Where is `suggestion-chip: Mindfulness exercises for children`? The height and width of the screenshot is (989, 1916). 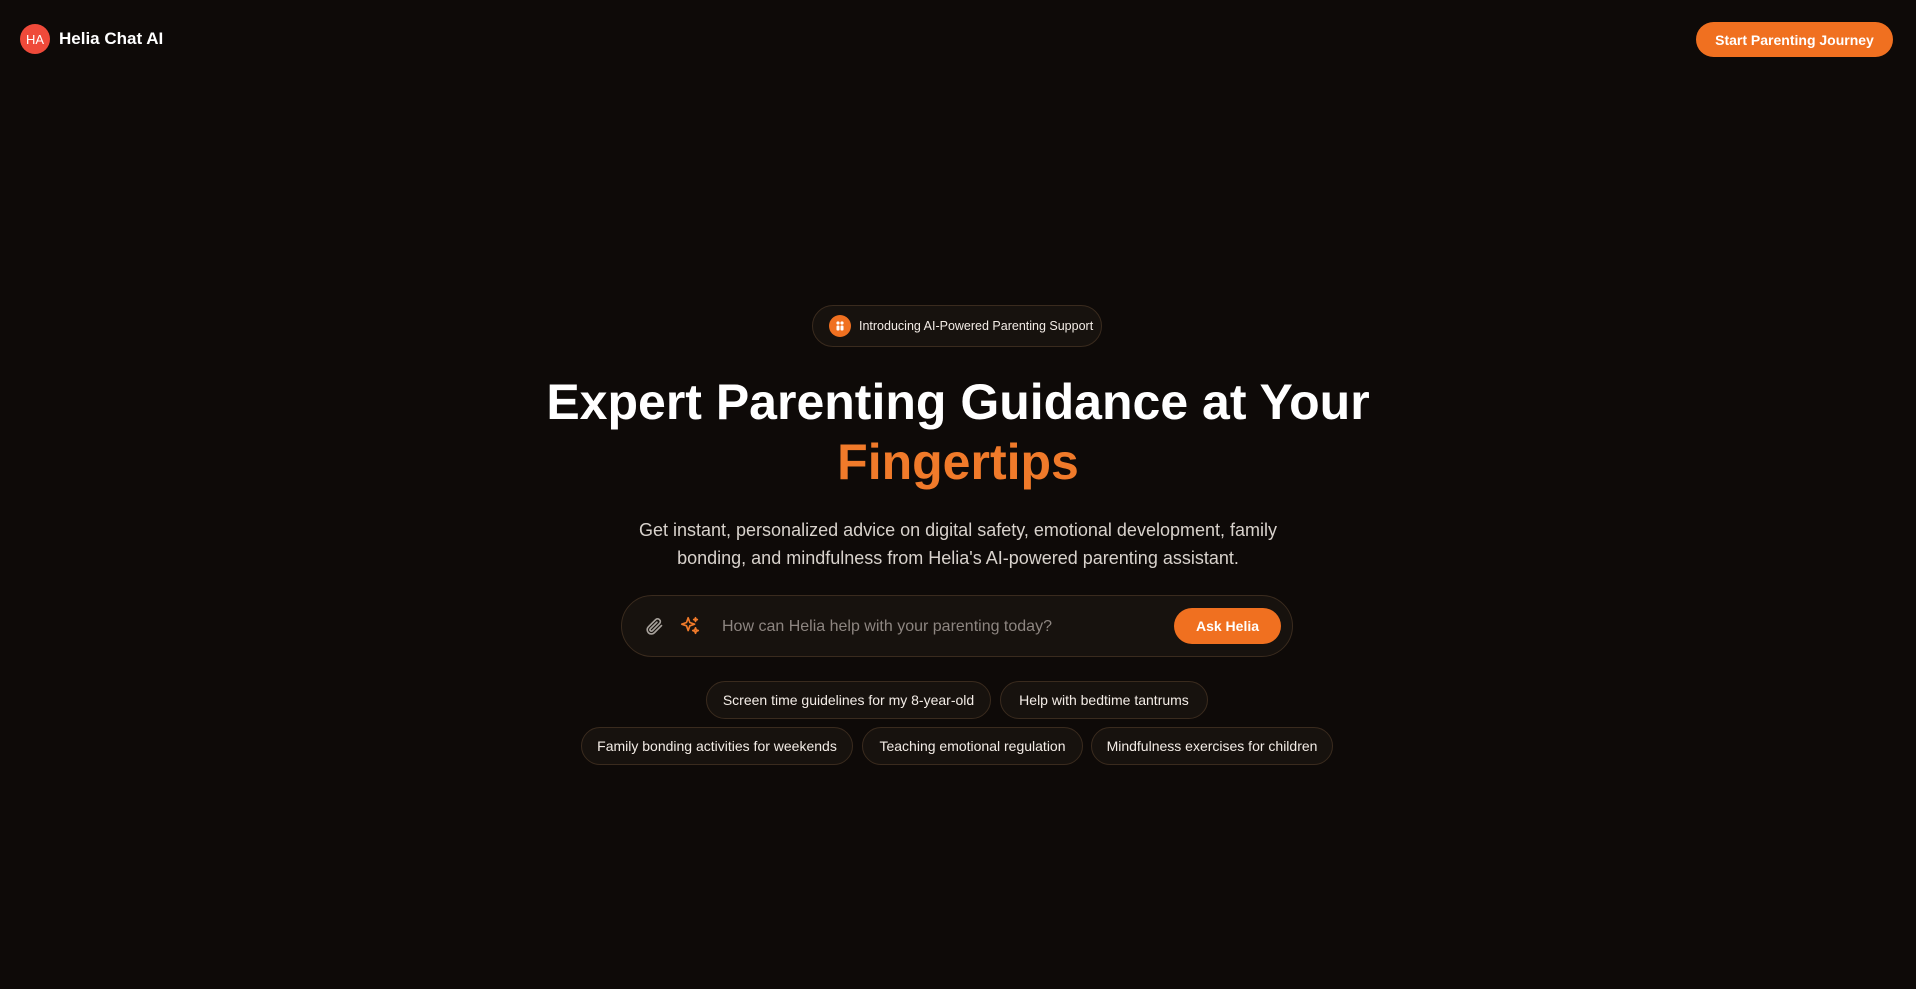
suggestion-chip: Mindfulness exercises for children is located at coordinates (1212, 746).